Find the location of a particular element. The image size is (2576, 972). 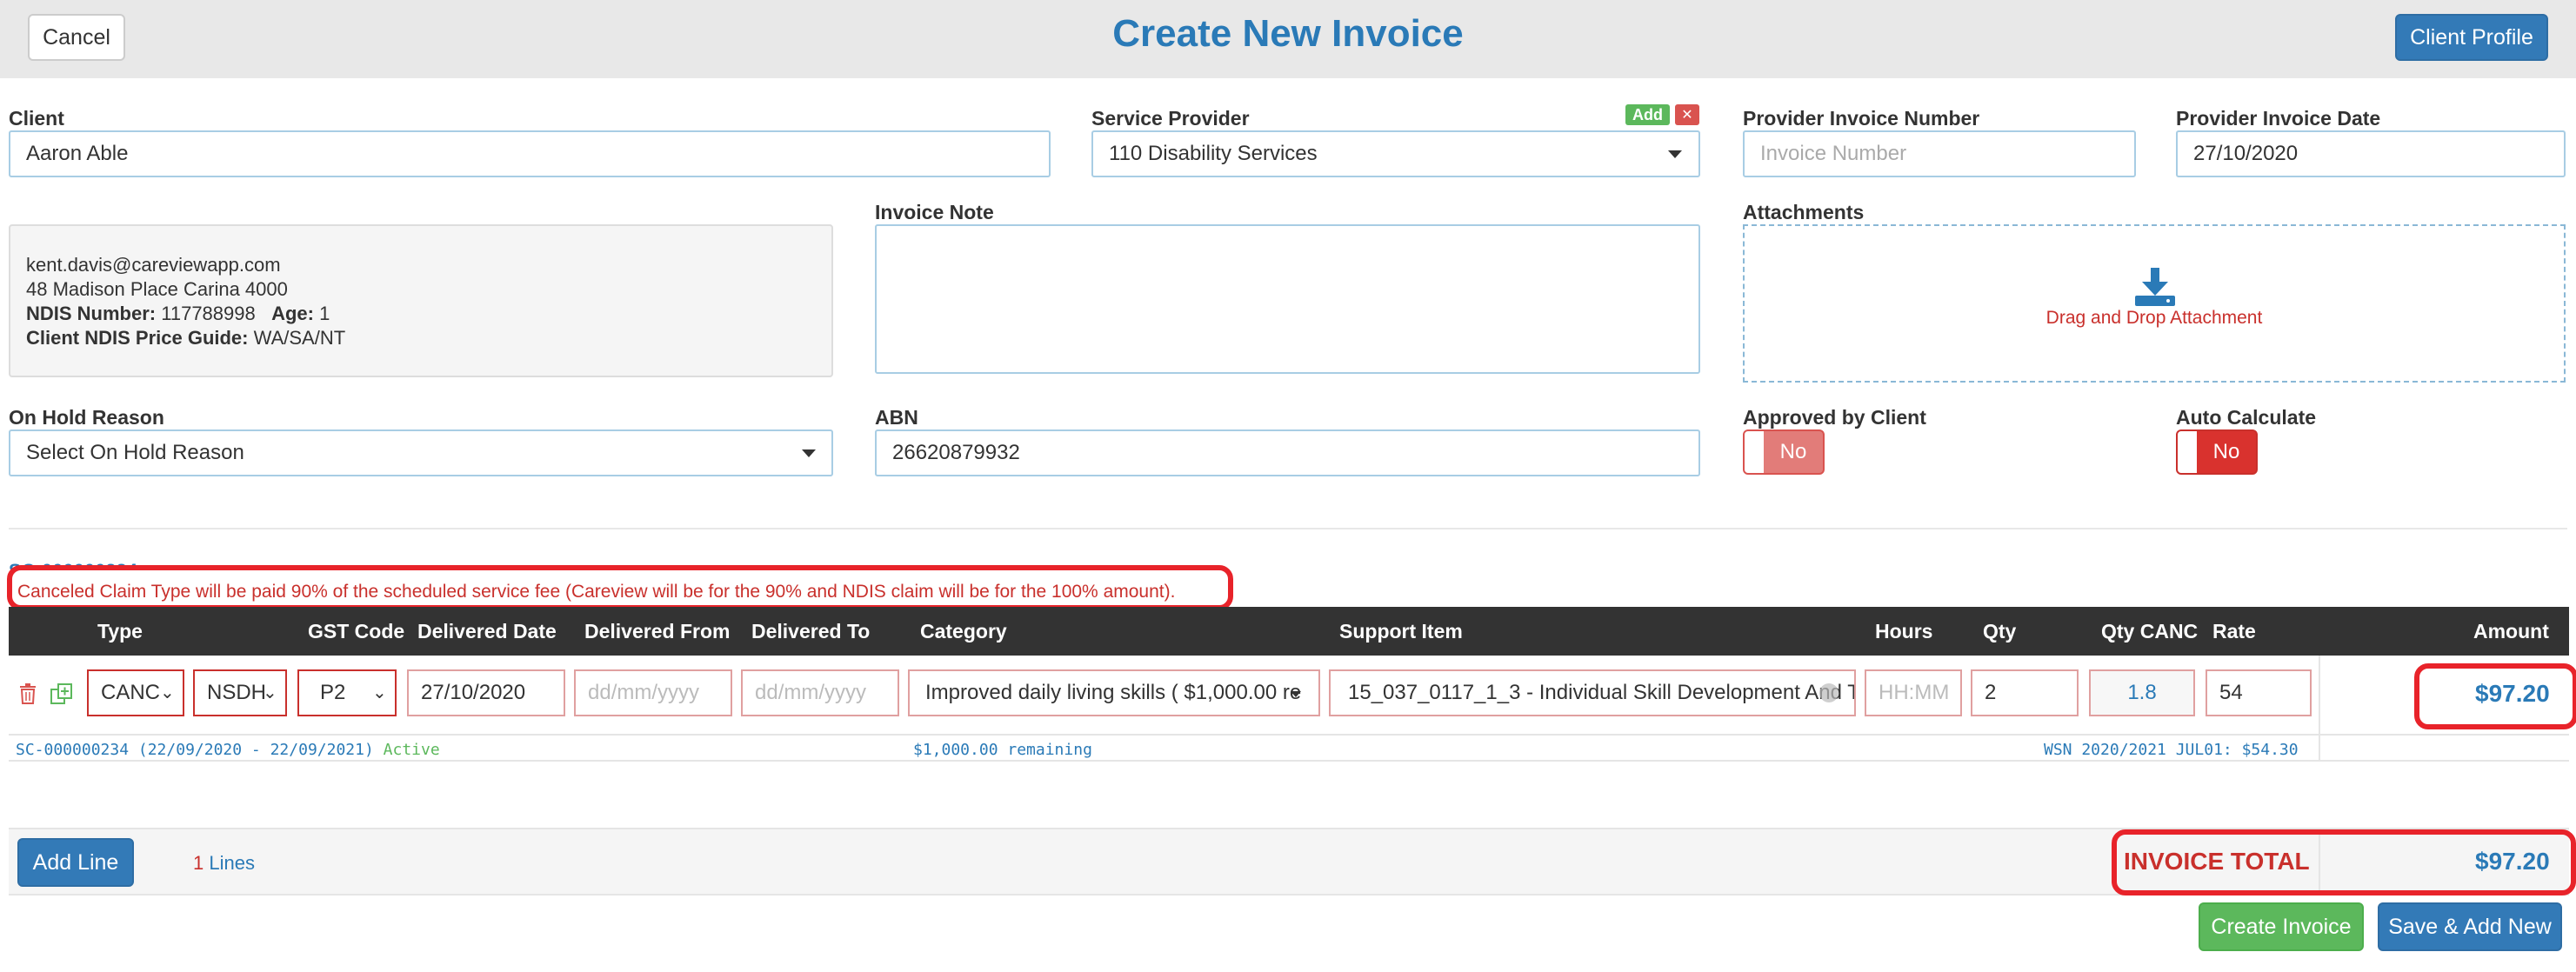

abn-label: ABN is located at coordinates (896, 417).